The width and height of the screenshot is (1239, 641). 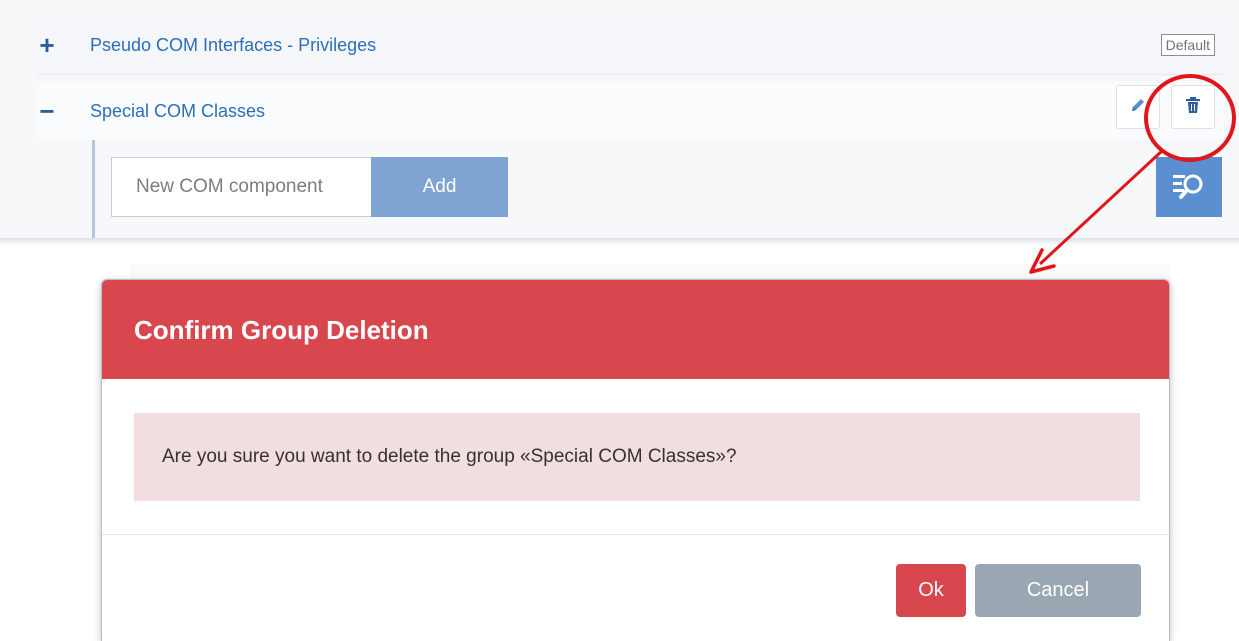 What do you see at coordinates (47, 45) in the screenshot?
I see `expand-toggle: +` at bounding box center [47, 45].